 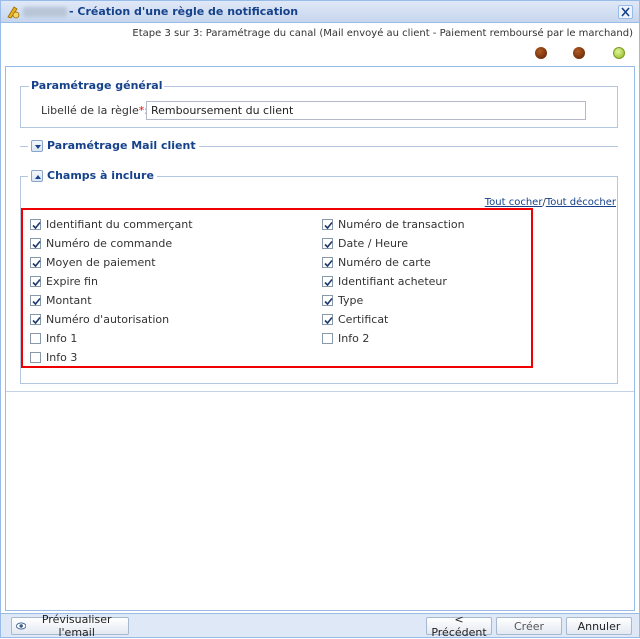 I want to click on close-button, so click(x=625, y=12).